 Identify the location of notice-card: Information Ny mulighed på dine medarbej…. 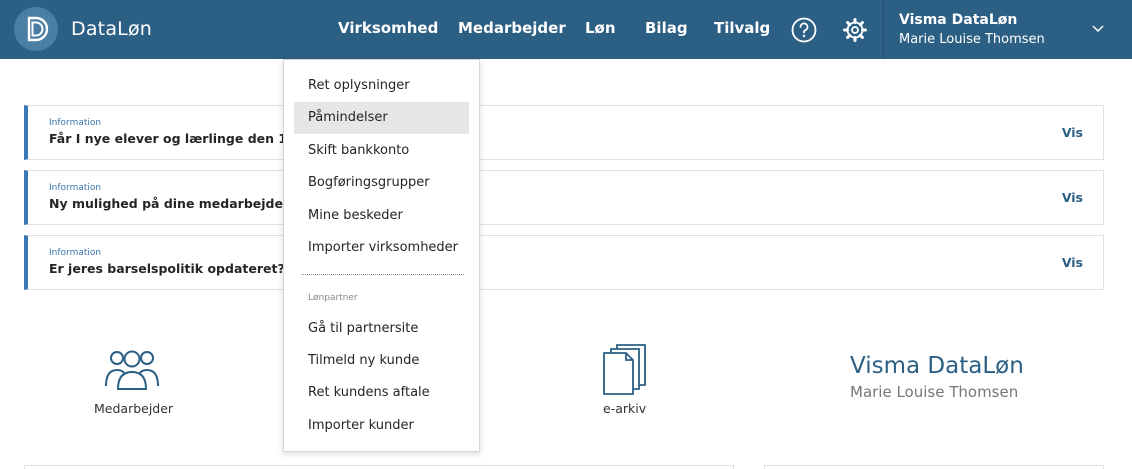
(564, 197).